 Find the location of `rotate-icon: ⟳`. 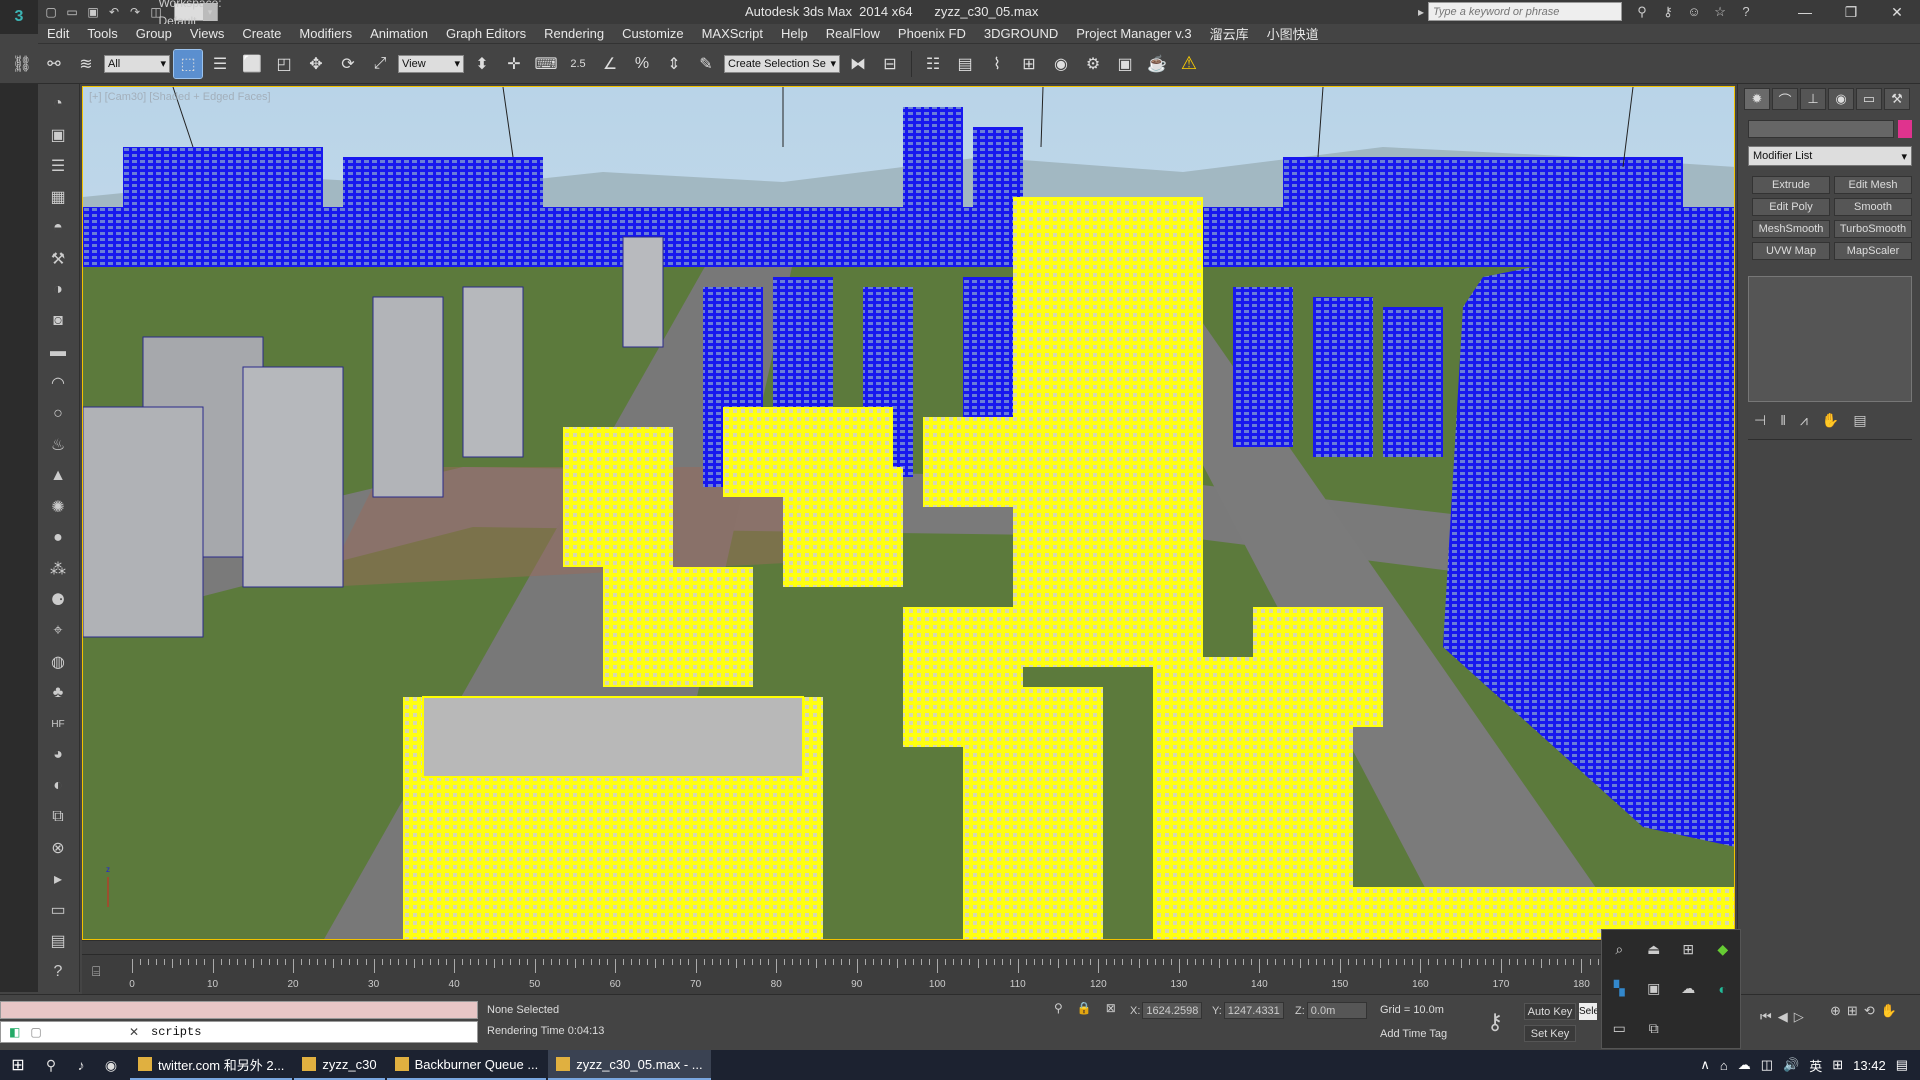

rotate-icon: ⟳ is located at coordinates (348, 64).